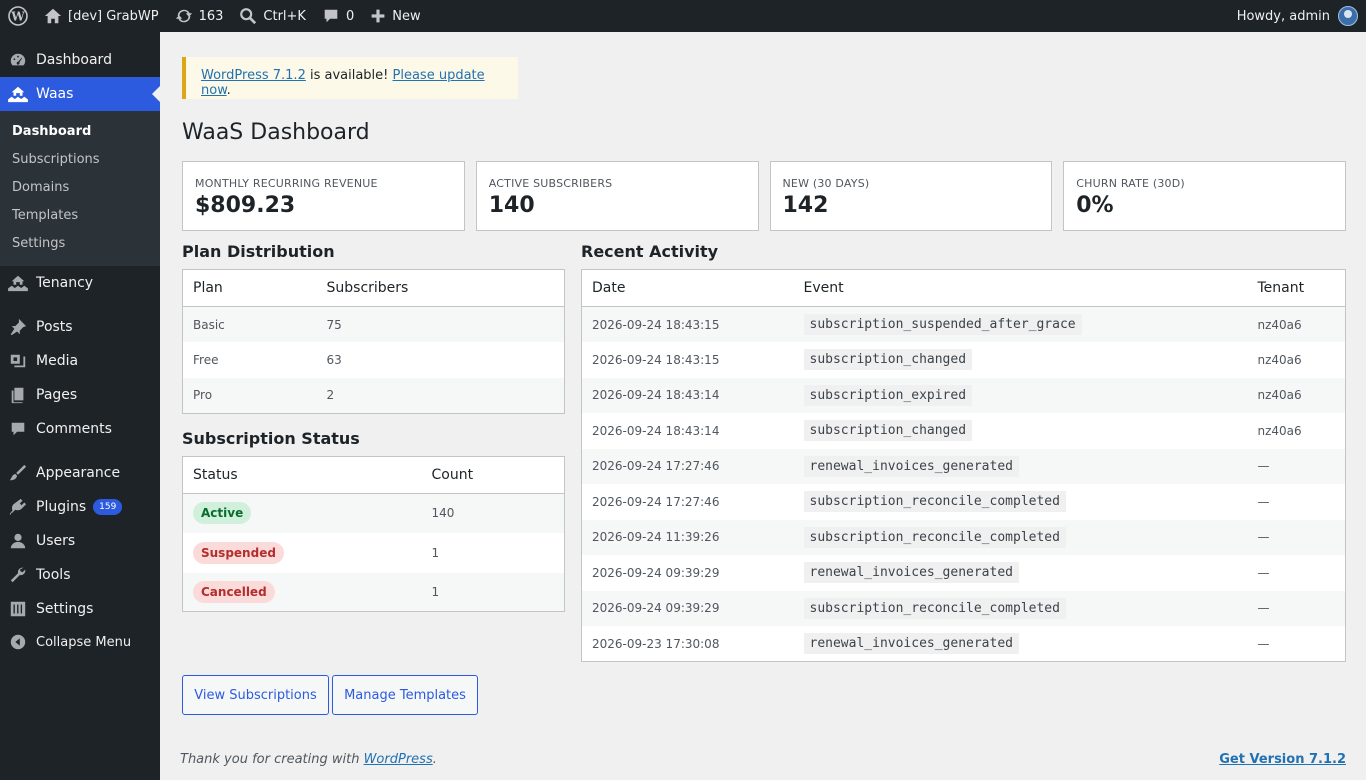 The width and height of the screenshot is (1366, 780). What do you see at coordinates (272, 759) in the screenshot?
I see `footer-thanks-prefix: Thank you for creating with` at bounding box center [272, 759].